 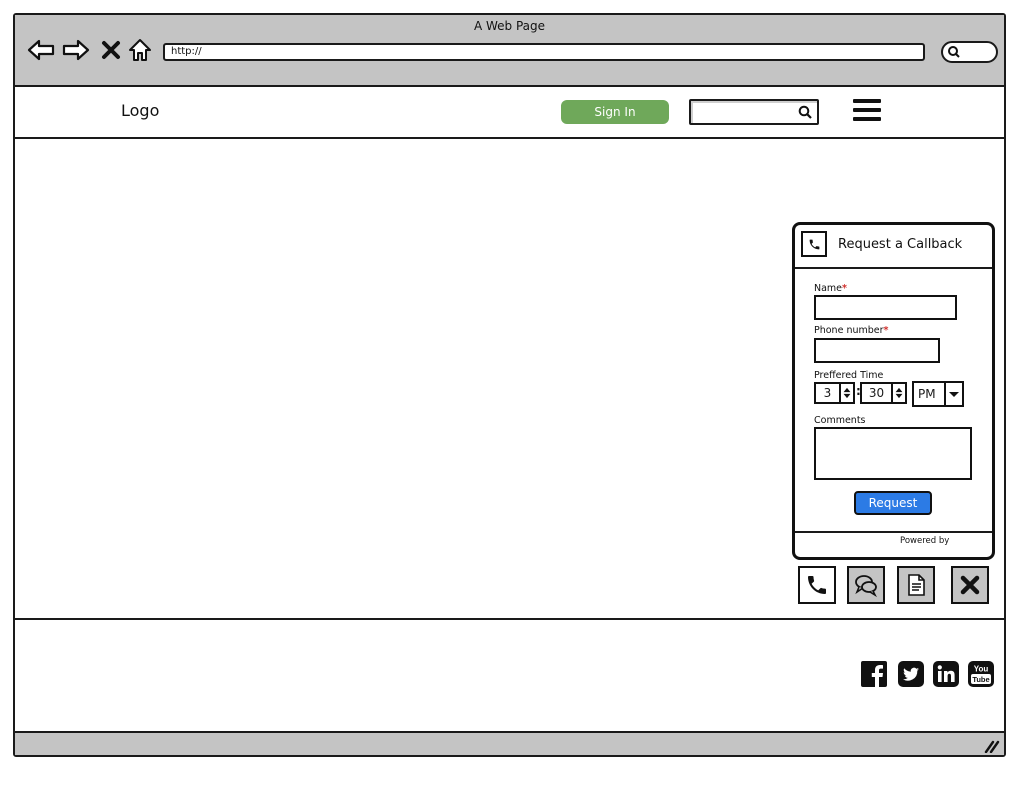 What do you see at coordinates (938, 394) in the screenshot?
I see `ampm-select: PM` at bounding box center [938, 394].